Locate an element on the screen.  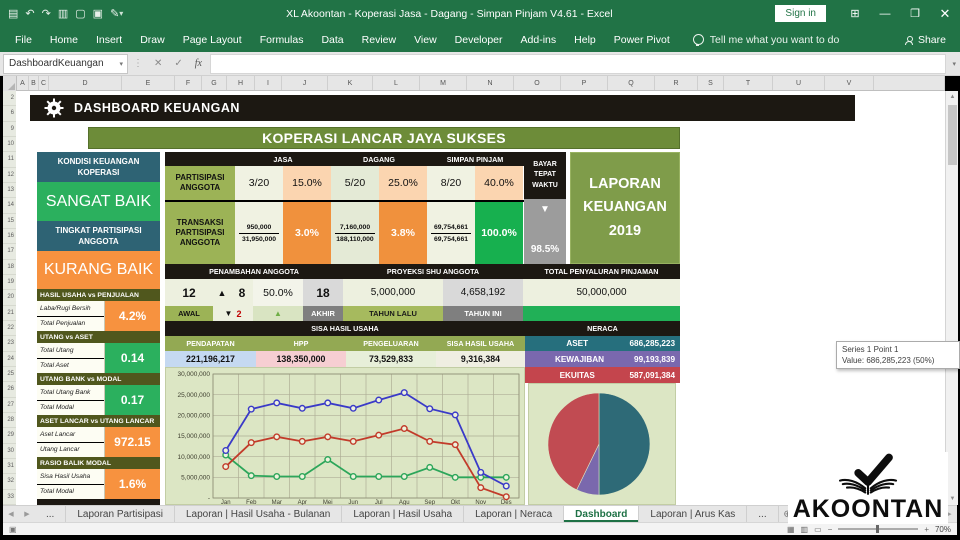
bayar-tepat-waktu-cell: ▼ 98.5% is located at coordinates (545, 231).